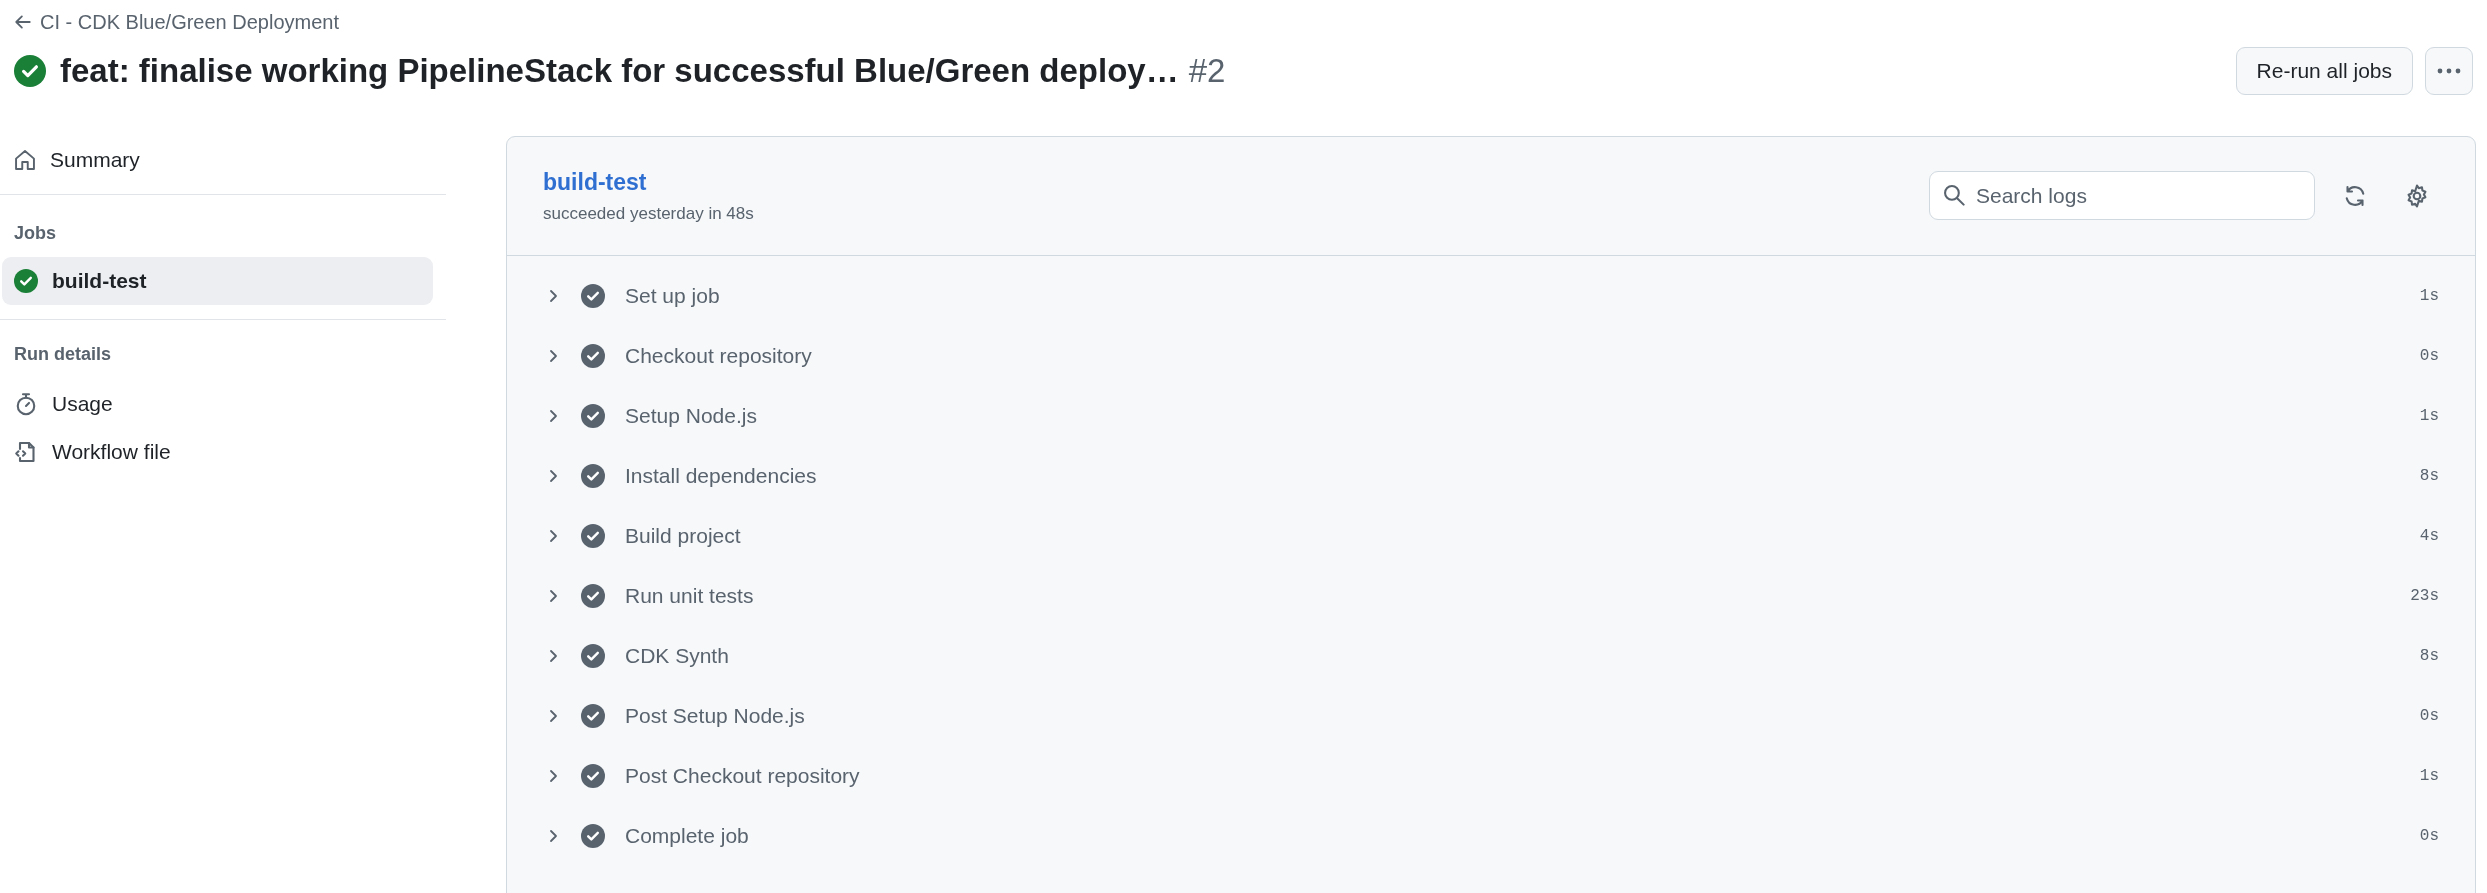 The height and width of the screenshot is (893, 2487). I want to click on step-name: CDK Synth, so click(677, 655).